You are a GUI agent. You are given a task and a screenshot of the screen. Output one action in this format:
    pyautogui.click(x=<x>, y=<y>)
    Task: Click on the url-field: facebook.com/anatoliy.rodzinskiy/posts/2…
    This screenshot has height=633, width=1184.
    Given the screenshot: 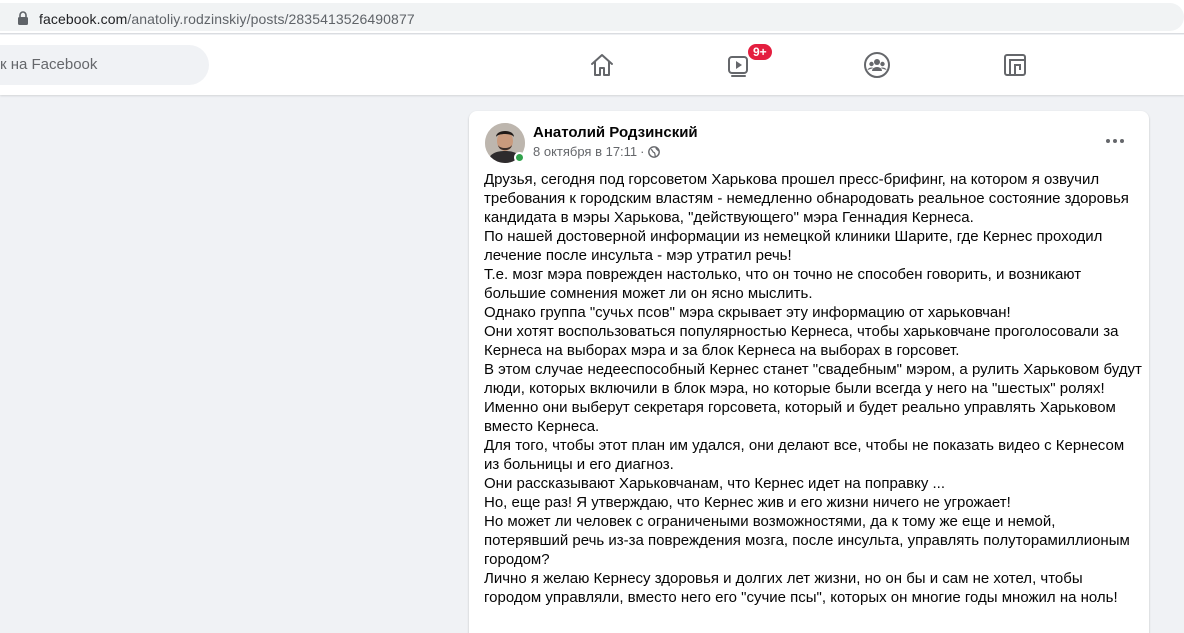 What is the action you would take?
    pyautogui.click(x=592, y=17)
    